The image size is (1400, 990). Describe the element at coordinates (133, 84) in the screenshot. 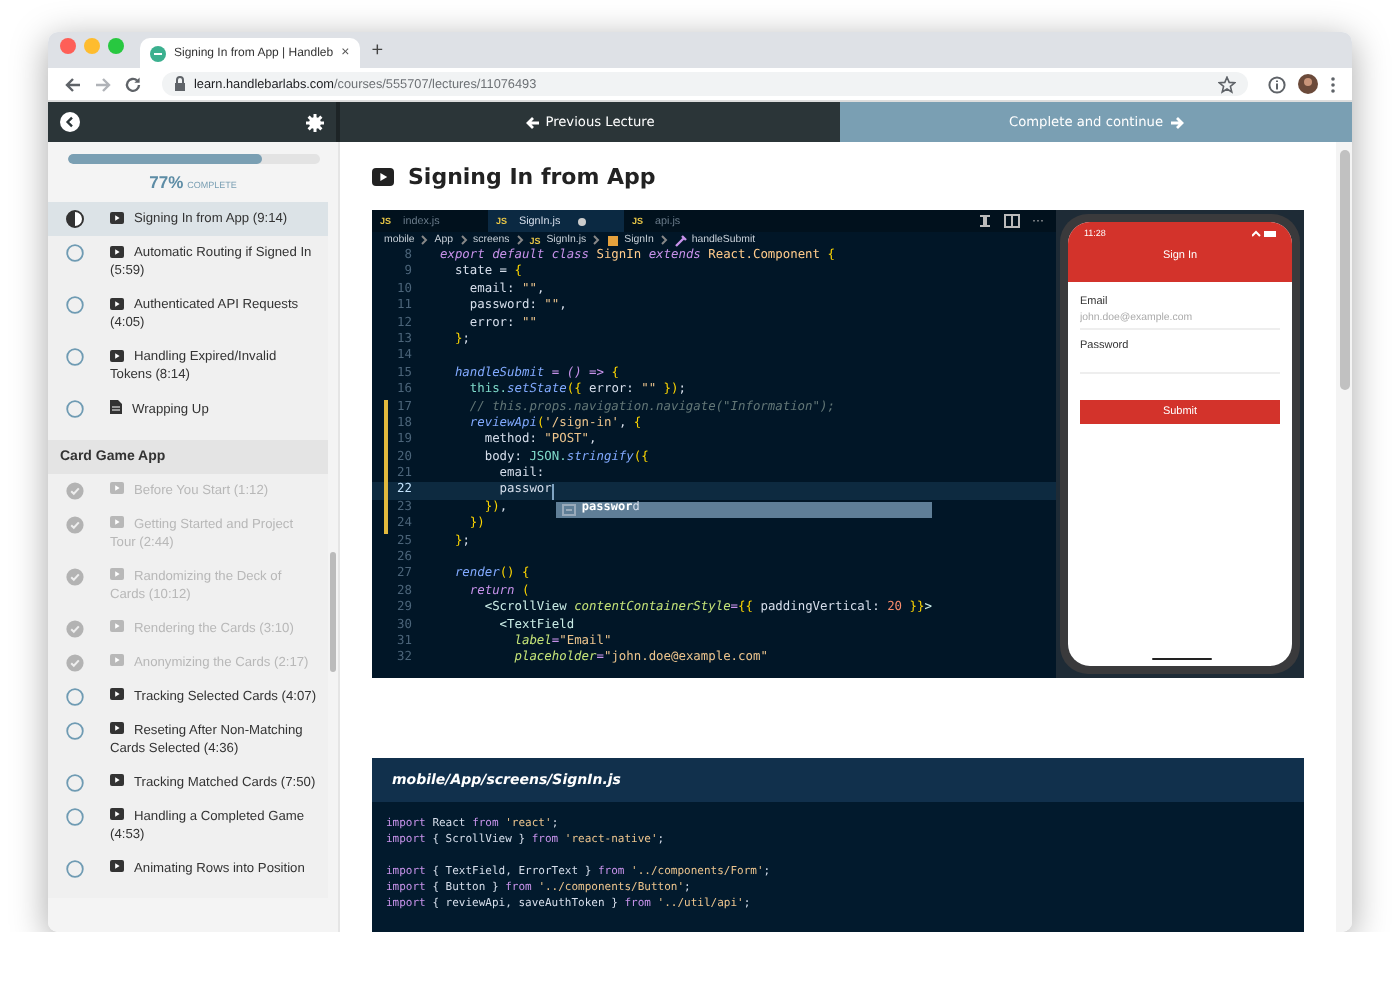

I see `reload-icon` at that location.